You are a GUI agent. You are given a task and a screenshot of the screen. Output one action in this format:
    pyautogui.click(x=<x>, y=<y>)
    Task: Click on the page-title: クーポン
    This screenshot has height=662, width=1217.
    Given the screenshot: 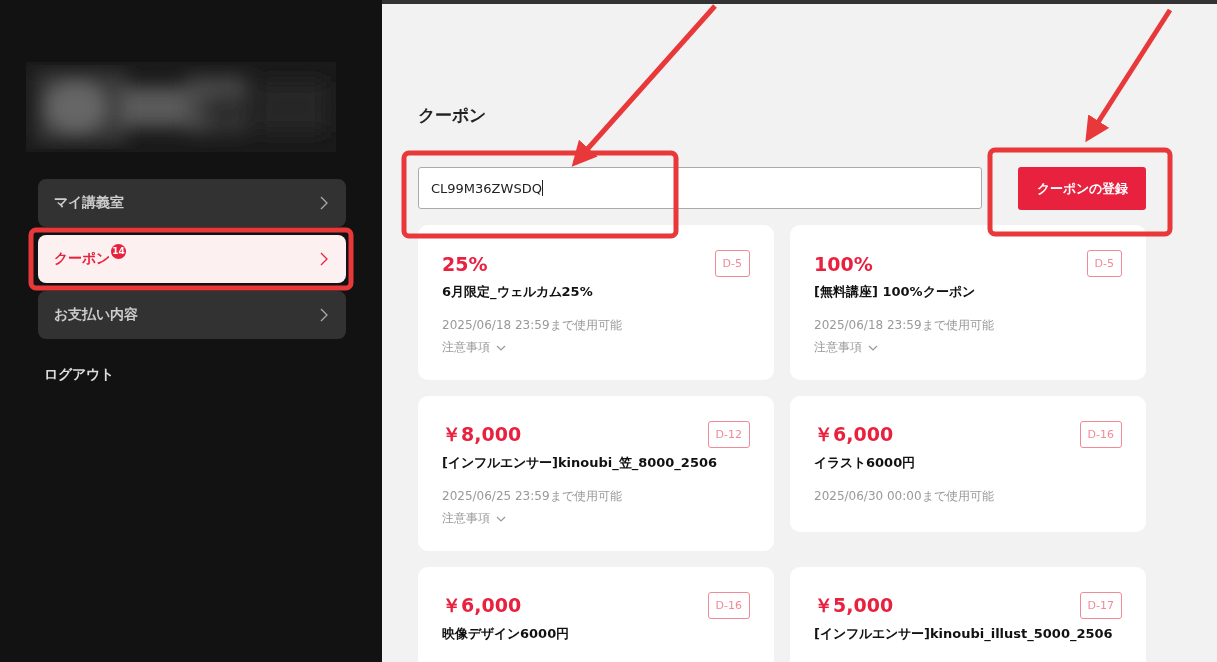 What is the action you would take?
    pyautogui.click(x=452, y=115)
    